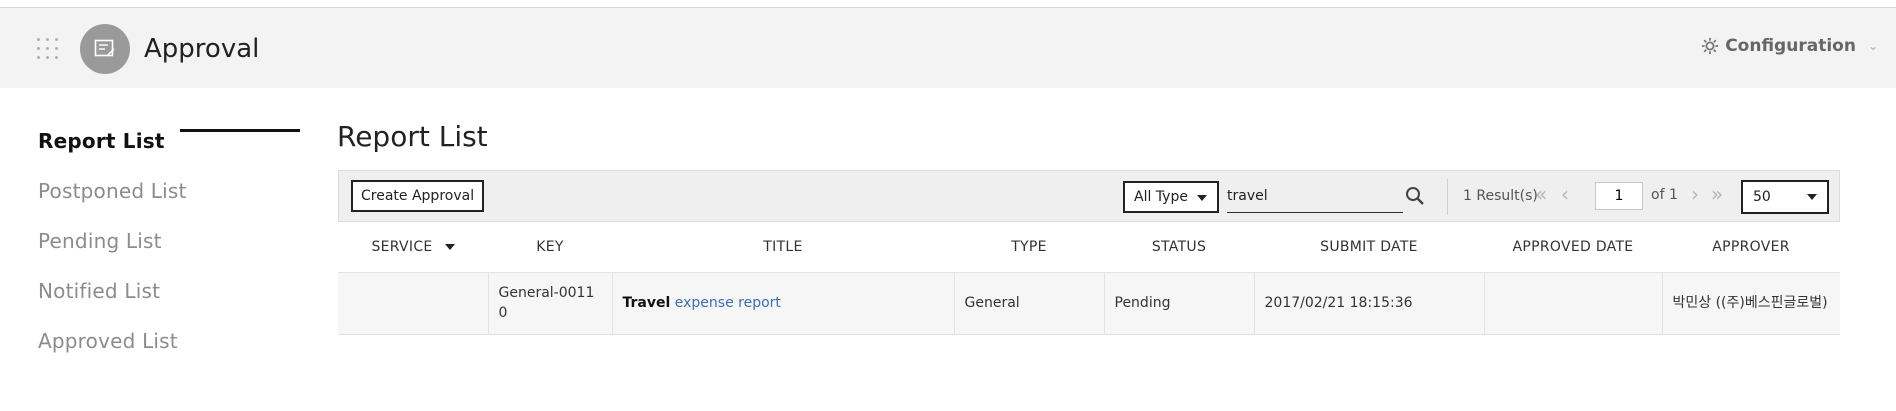  Describe the element at coordinates (169, 291) in the screenshot. I see `sidebar-item-notified-list: Notified List` at that location.